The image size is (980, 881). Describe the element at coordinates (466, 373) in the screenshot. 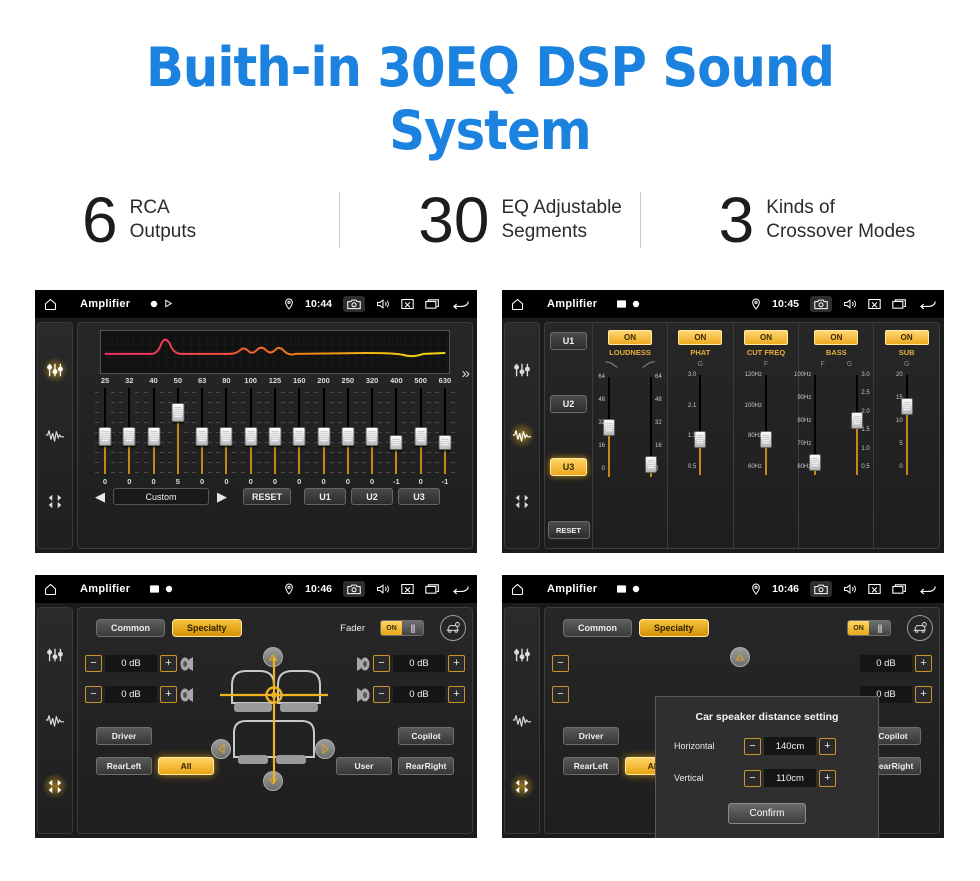

I see `chevron-double-right-icon: »` at that location.